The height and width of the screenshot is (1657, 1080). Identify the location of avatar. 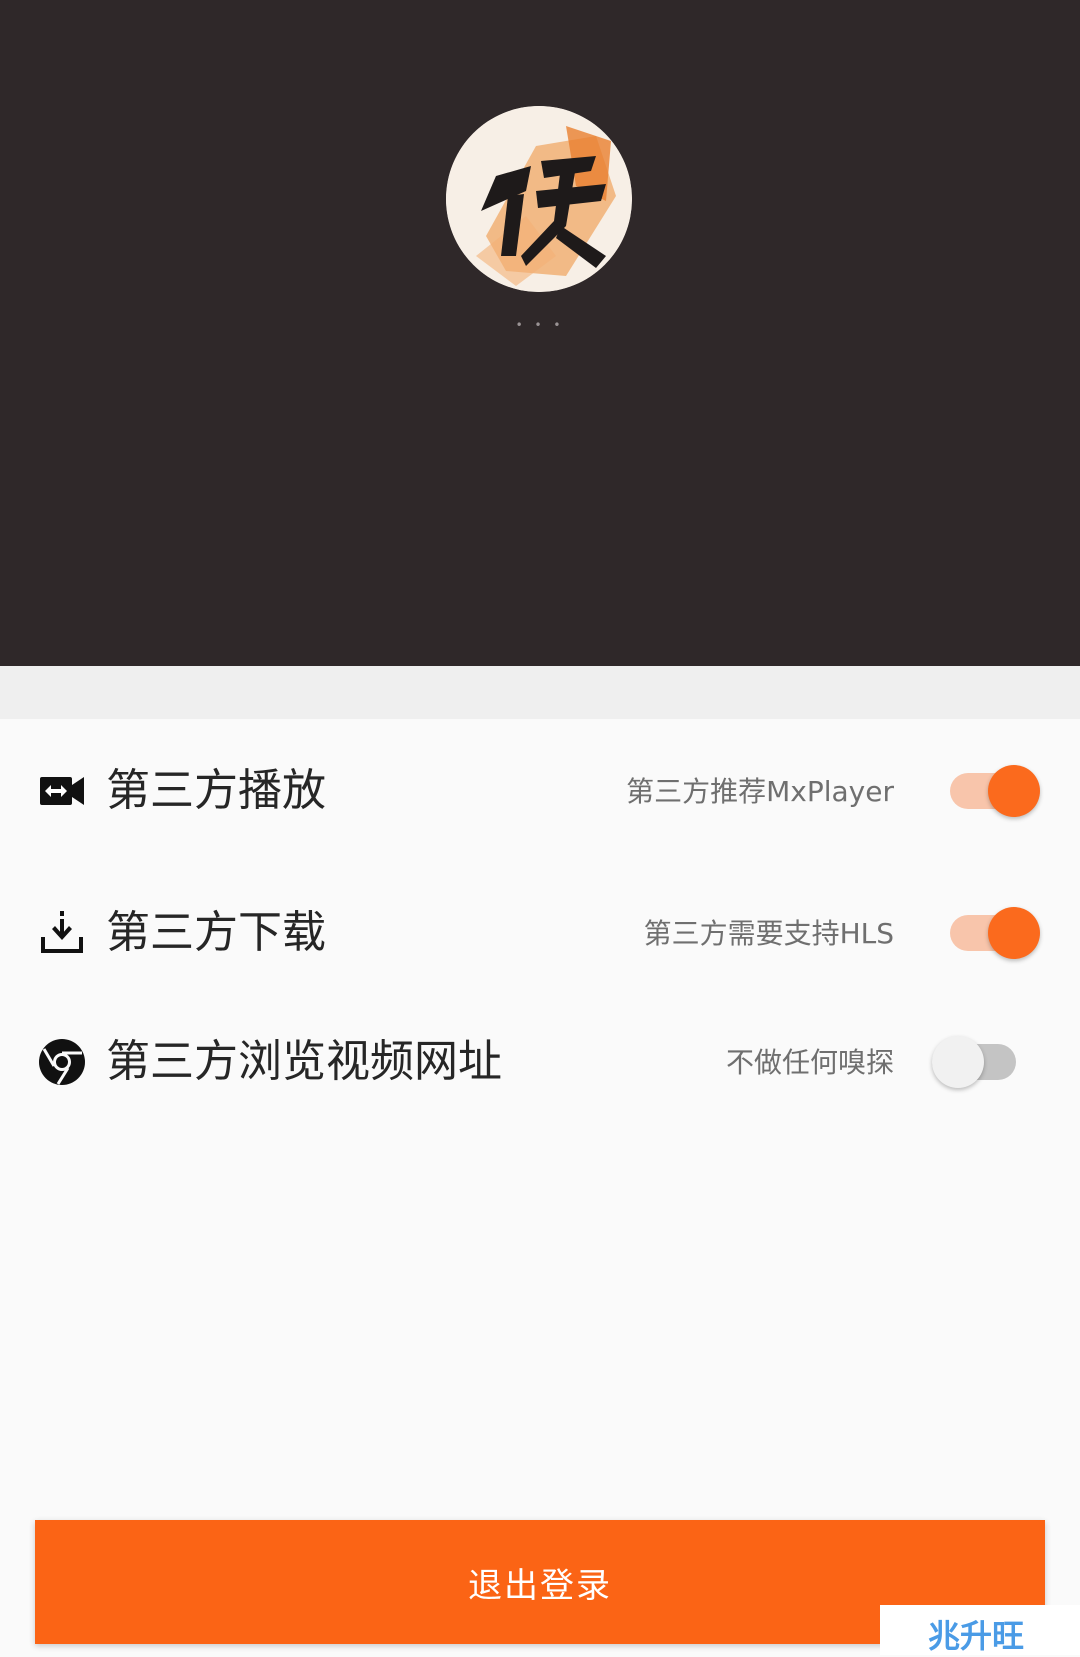
(539, 199).